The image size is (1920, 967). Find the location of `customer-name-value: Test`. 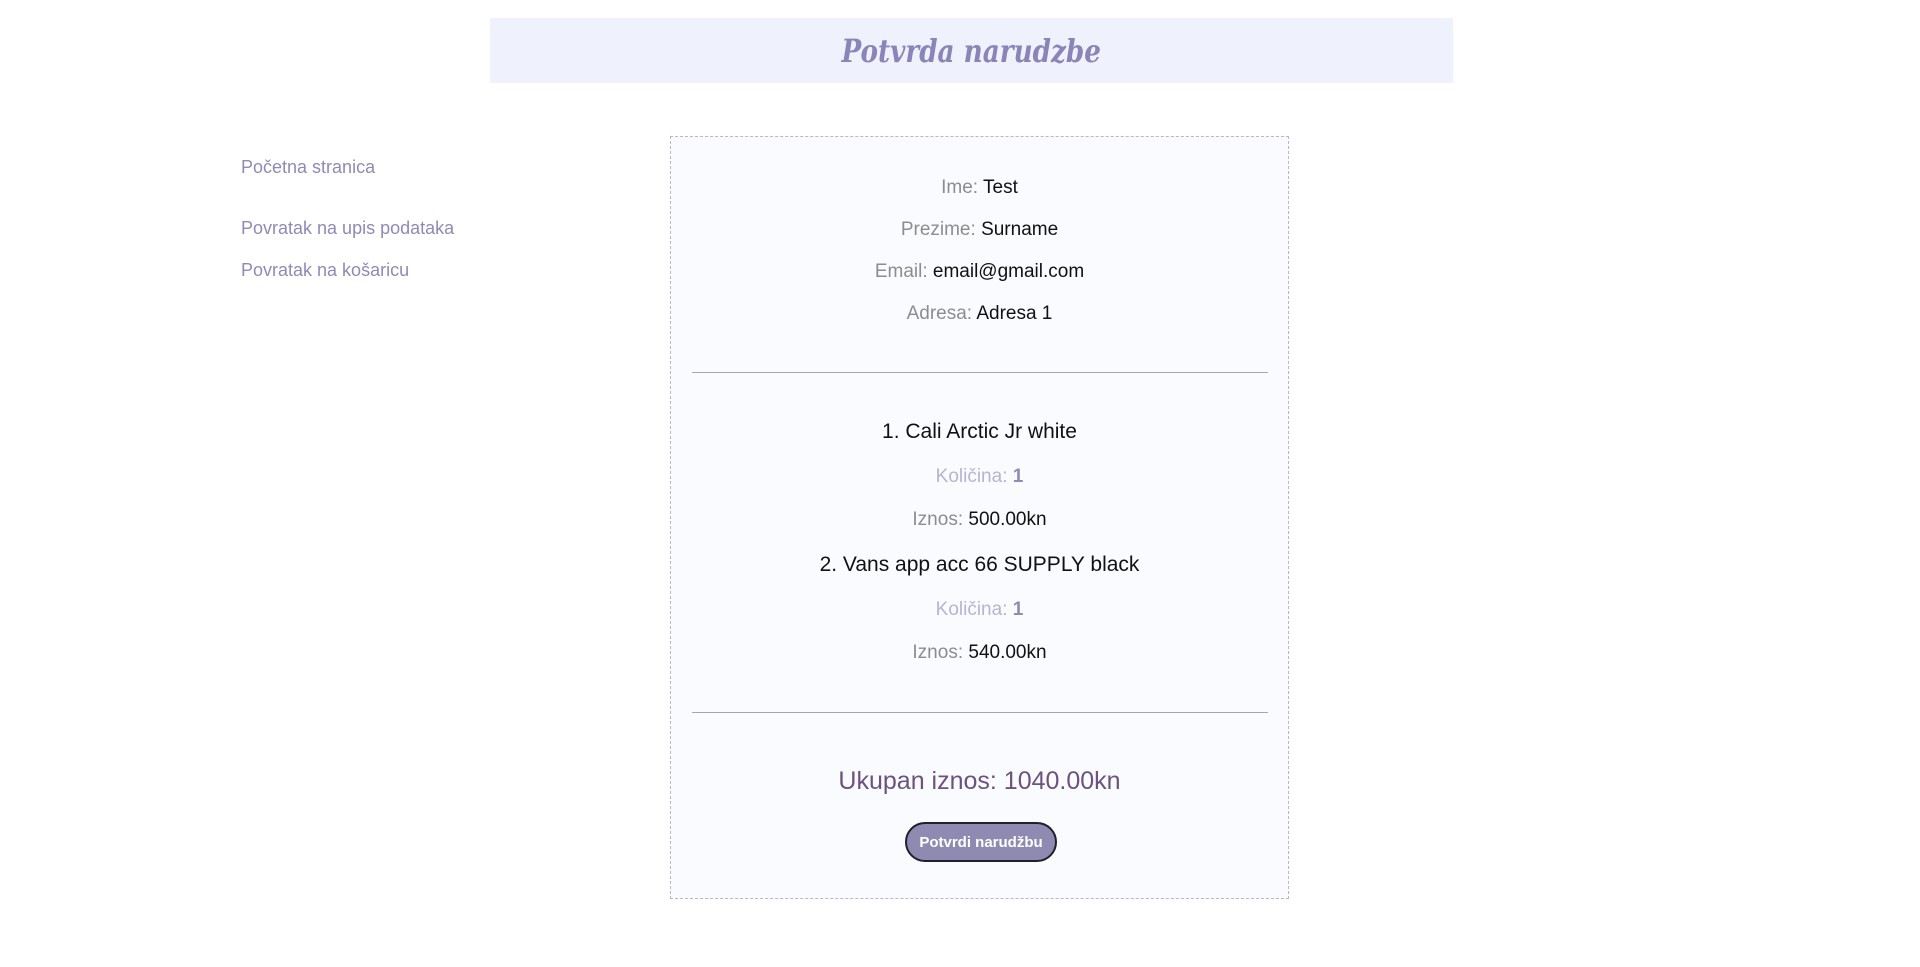

customer-name-value: Test is located at coordinates (1000, 187).